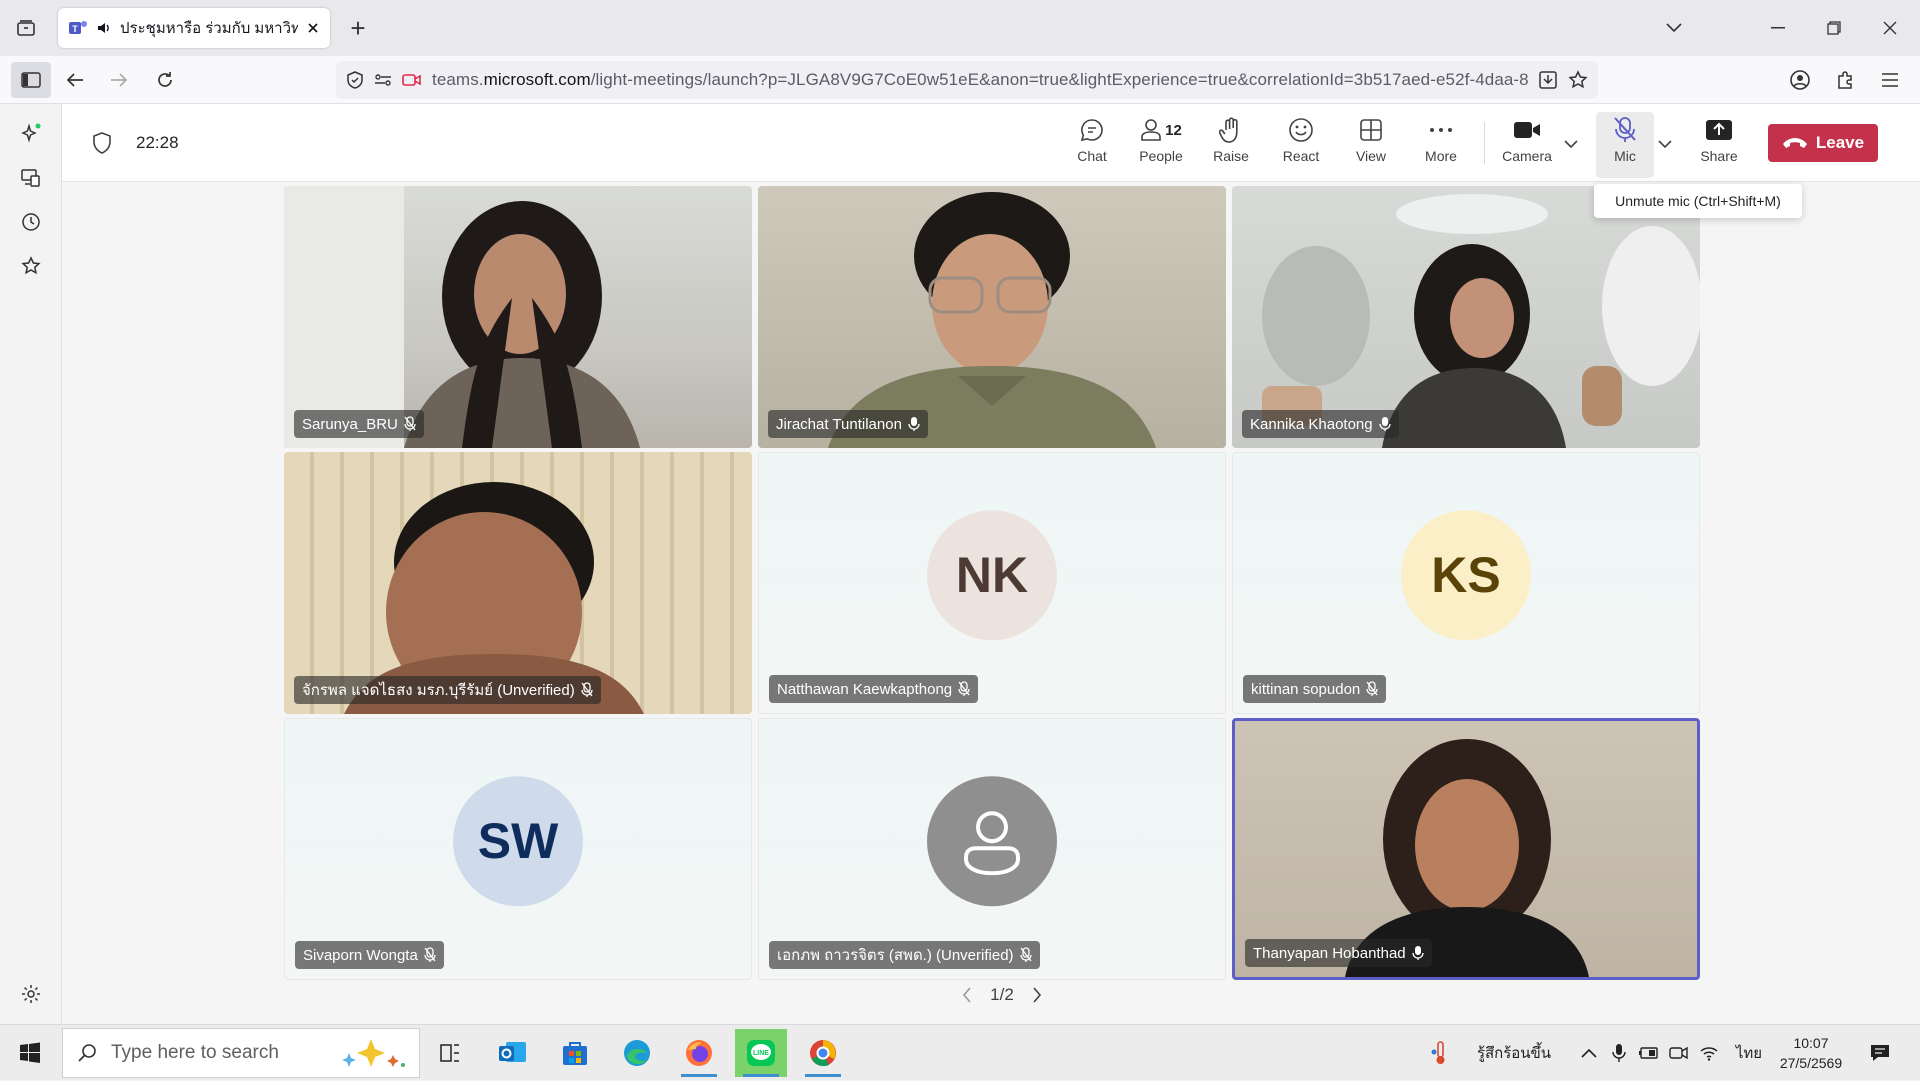 The height and width of the screenshot is (1081, 1920). I want to click on video-feed, so click(1481, 321).